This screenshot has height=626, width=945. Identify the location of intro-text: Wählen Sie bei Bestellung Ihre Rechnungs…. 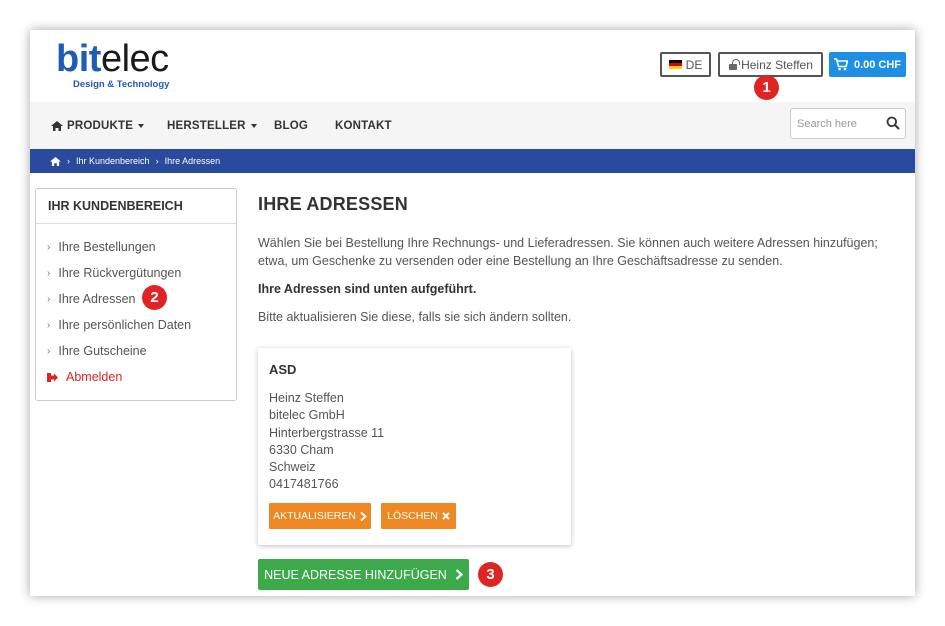
(568, 252).